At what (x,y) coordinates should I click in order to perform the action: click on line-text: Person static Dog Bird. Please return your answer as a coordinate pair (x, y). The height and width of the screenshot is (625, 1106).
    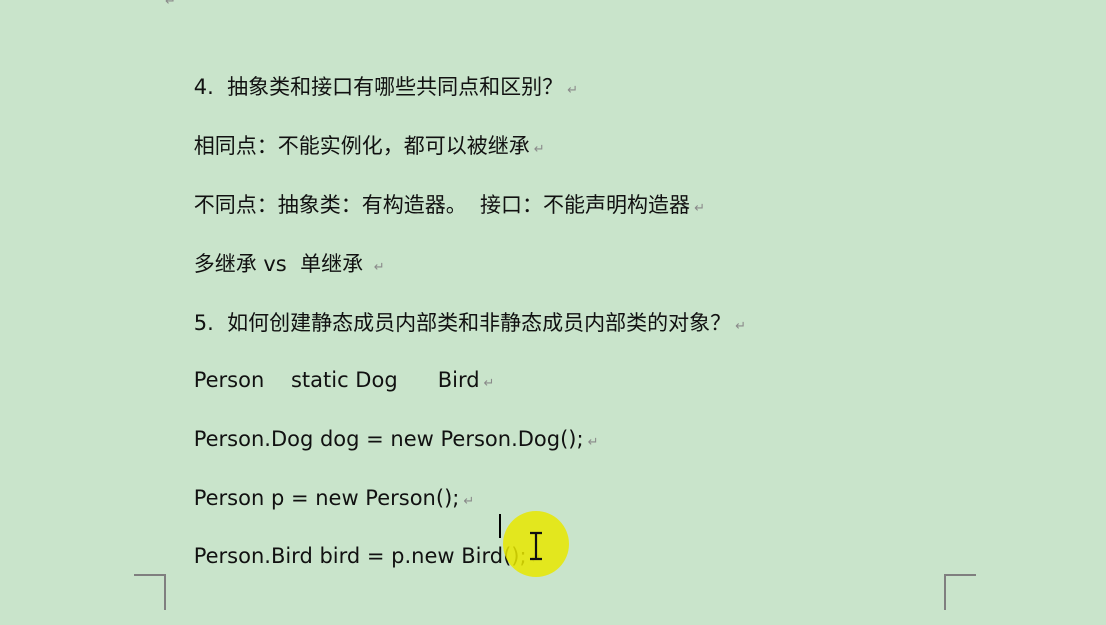
    Looking at the image, I should click on (336, 380).